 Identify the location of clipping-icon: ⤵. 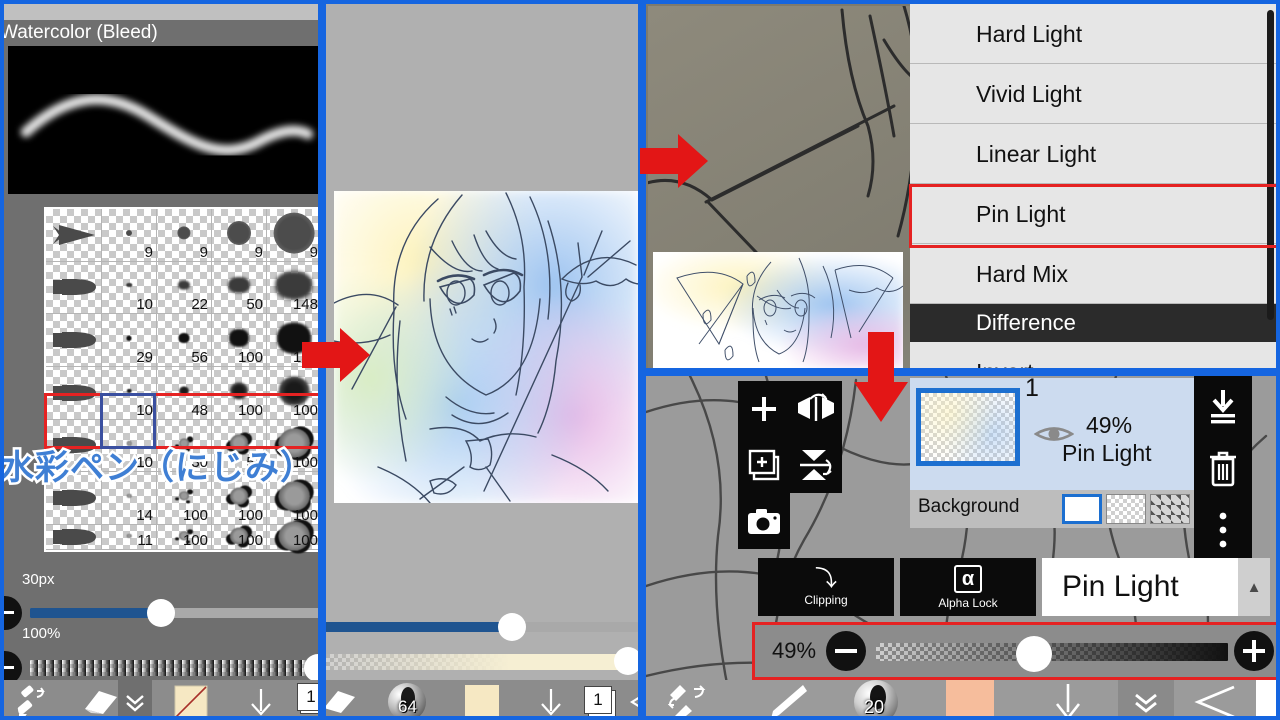
(825, 578).